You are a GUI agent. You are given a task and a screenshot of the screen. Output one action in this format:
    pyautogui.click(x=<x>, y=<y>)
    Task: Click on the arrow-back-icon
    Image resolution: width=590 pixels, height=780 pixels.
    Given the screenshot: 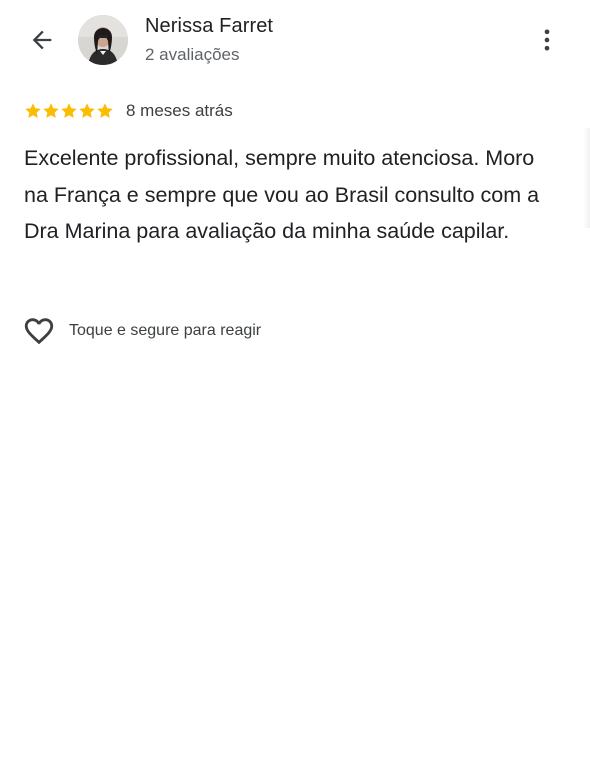 What is the action you would take?
    pyautogui.click(x=42, y=40)
    